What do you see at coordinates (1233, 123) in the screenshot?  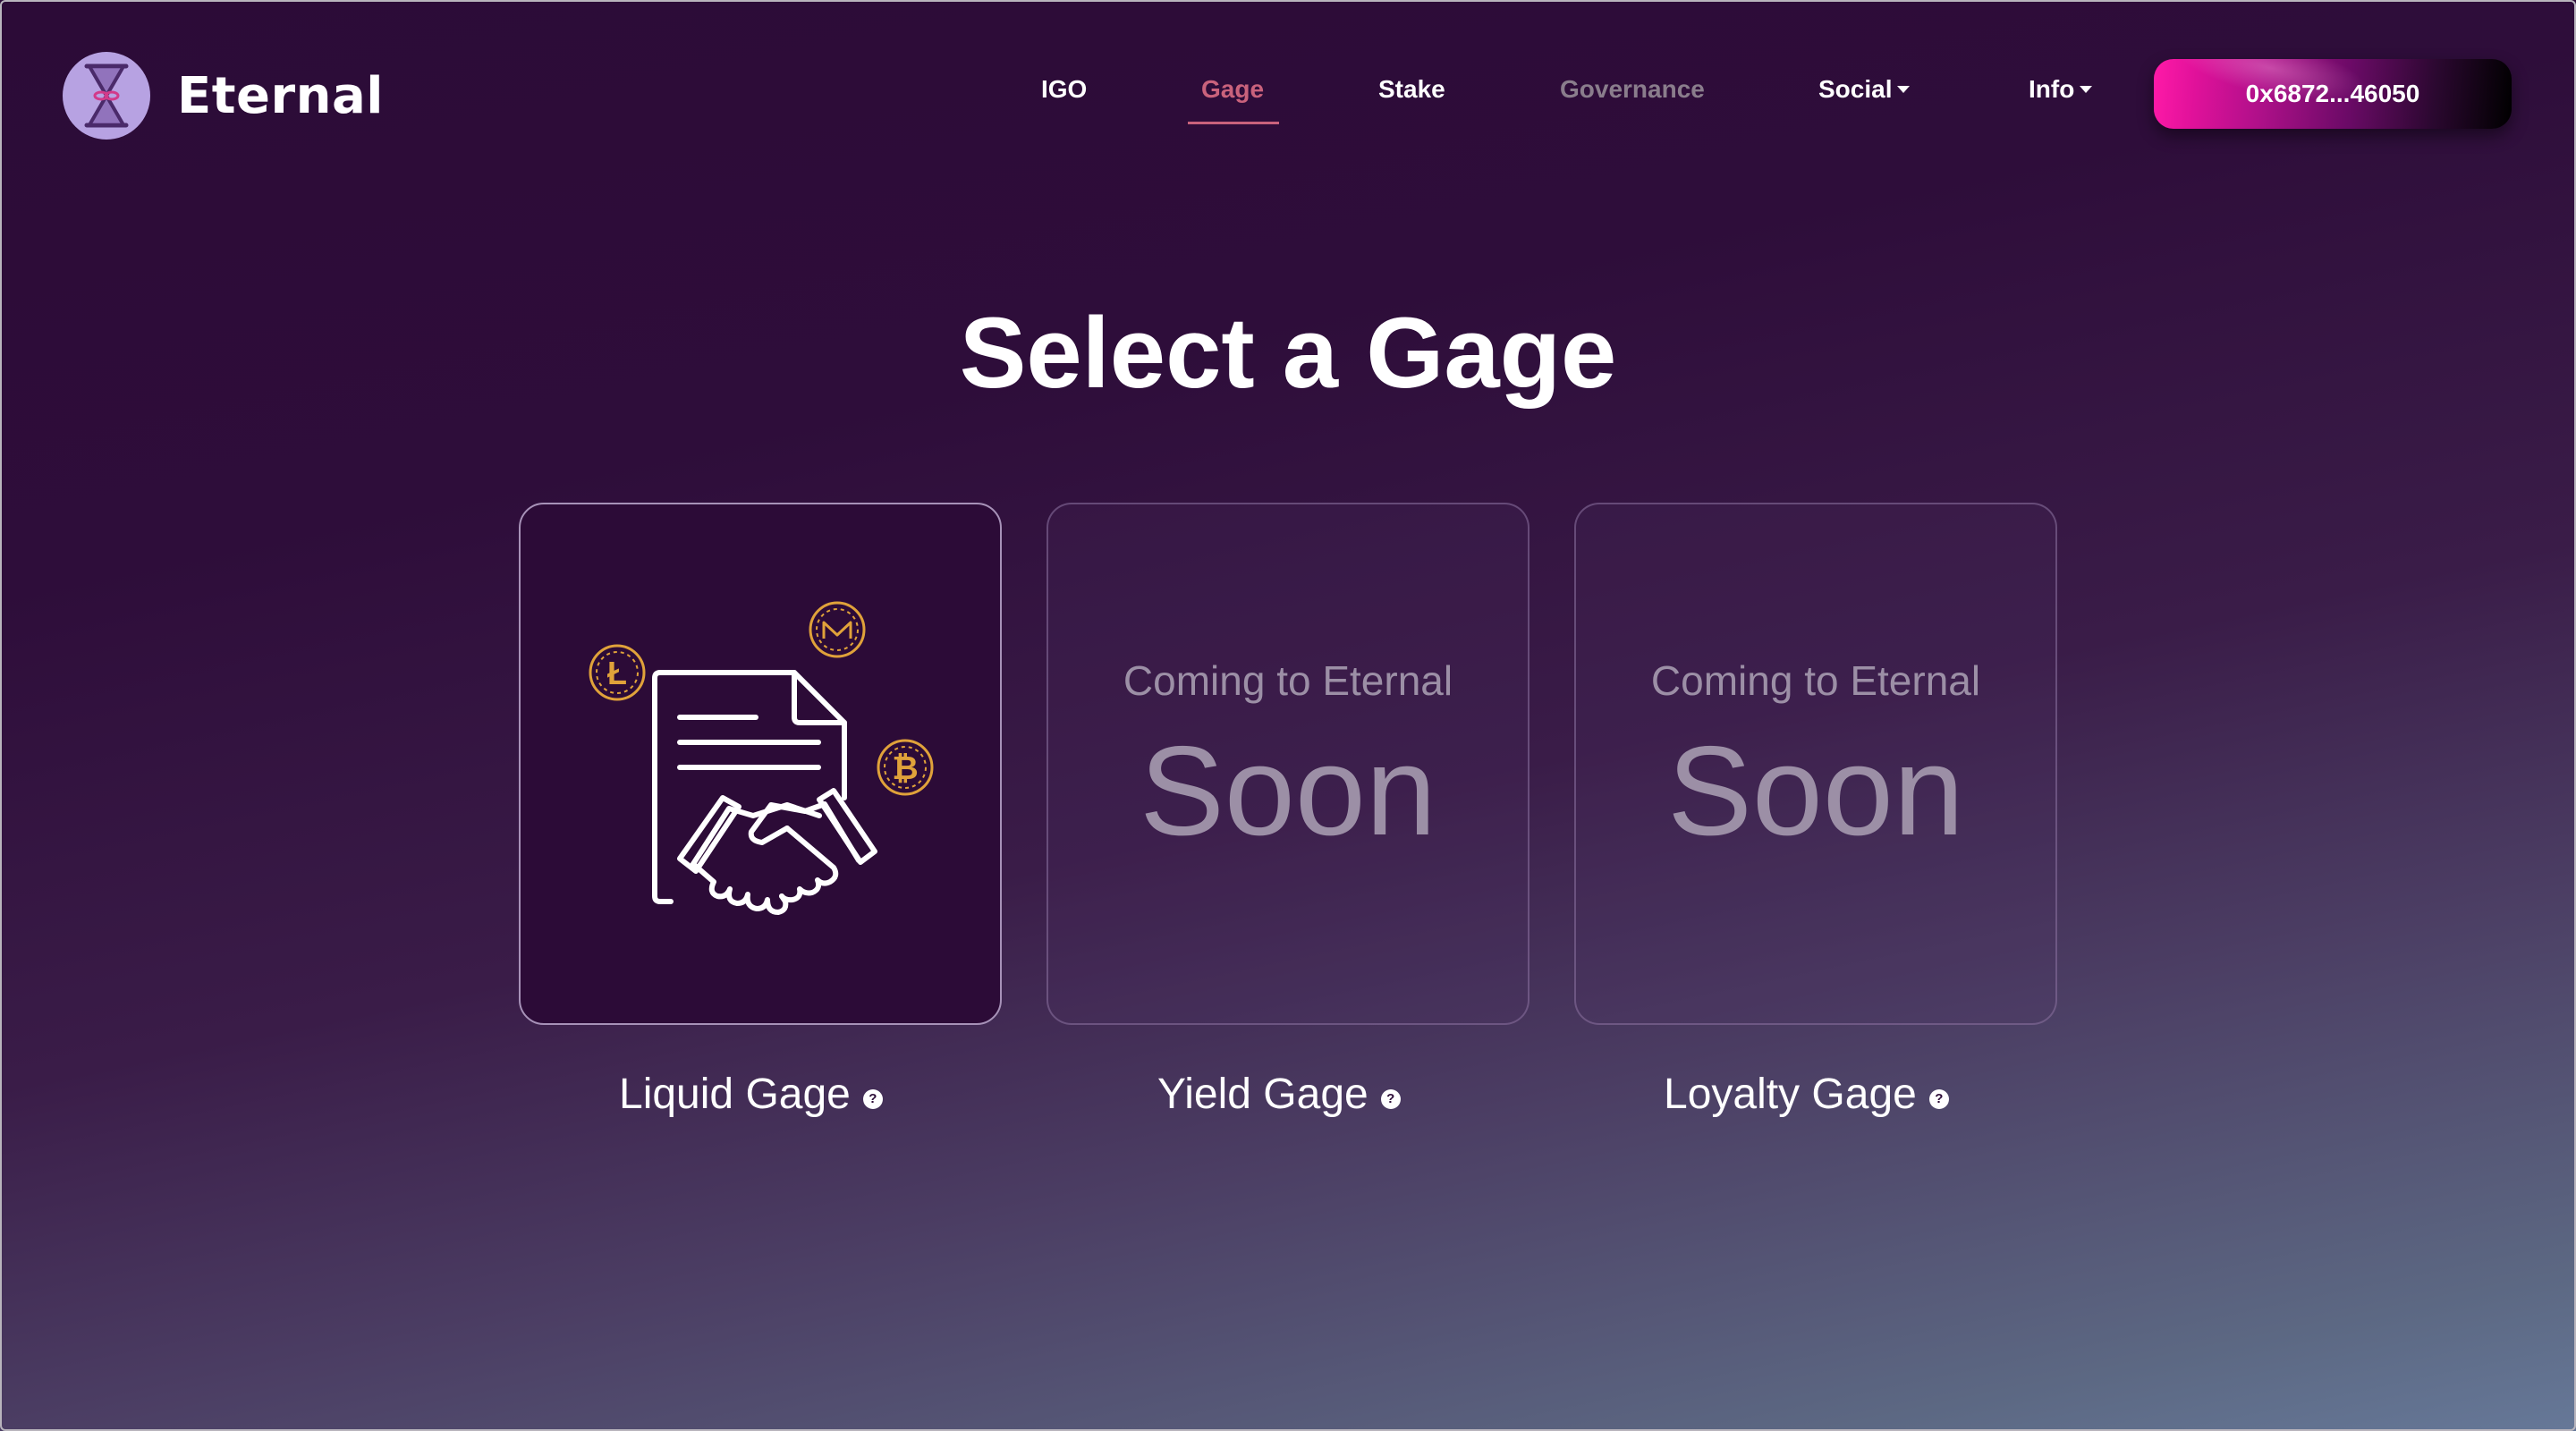 I see `nav-active-indicator` at bounding box center [1233, 123].